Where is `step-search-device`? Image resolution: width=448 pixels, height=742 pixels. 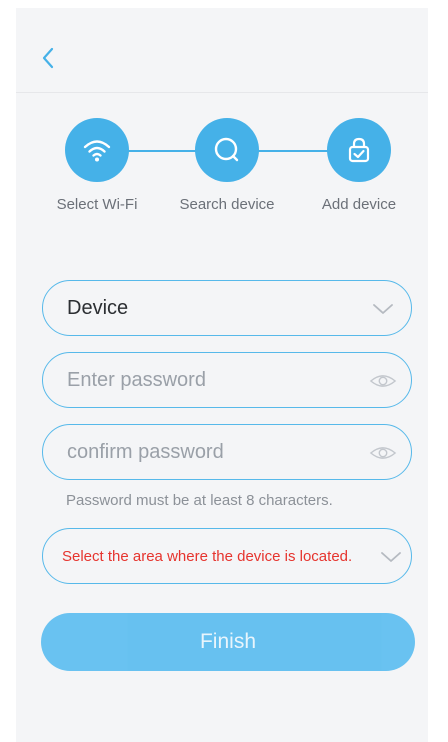 step-search-device is located at coordinates (227, 150).